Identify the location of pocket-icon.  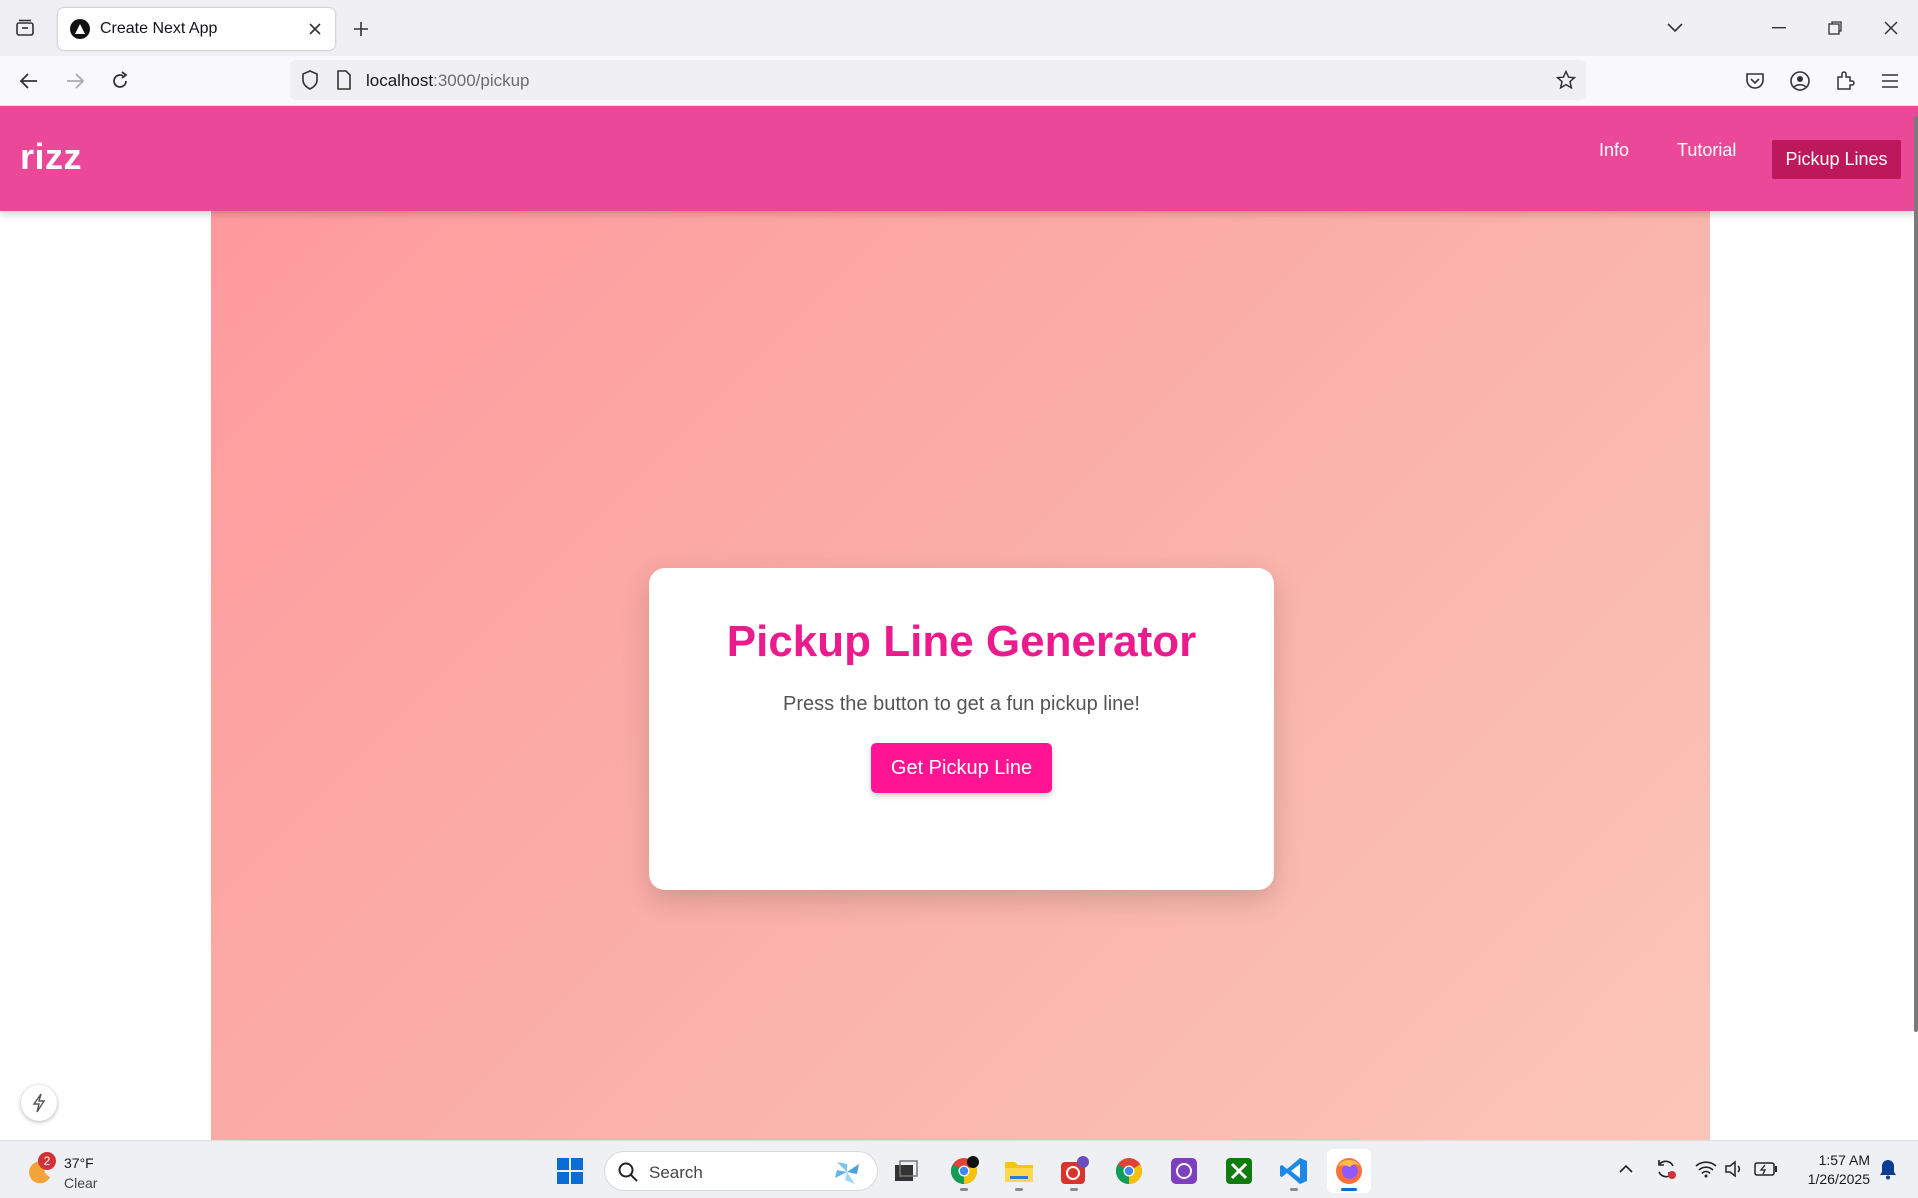
(1755, 81).